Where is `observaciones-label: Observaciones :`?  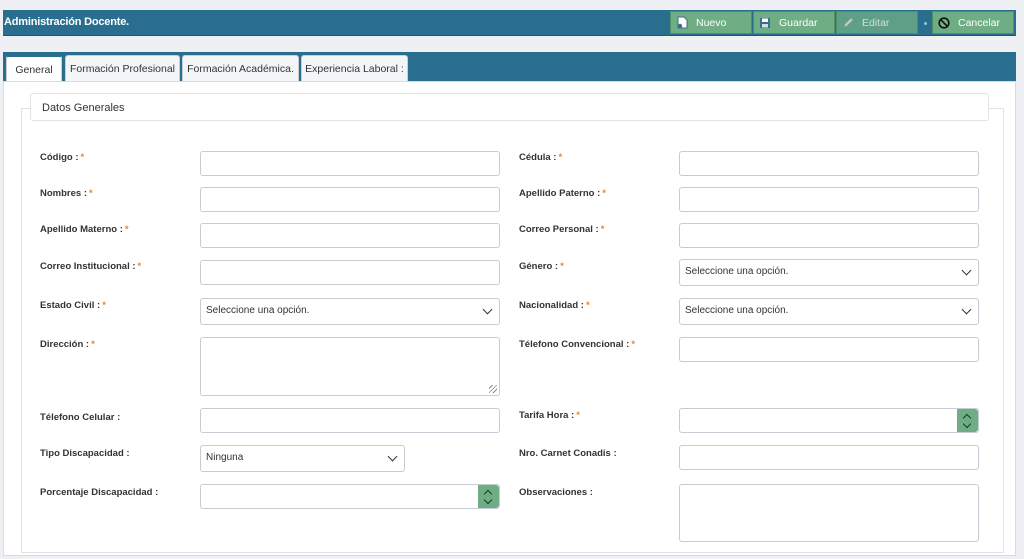
observaciones-label: Observaciones : is located at coordinates (556, 492).